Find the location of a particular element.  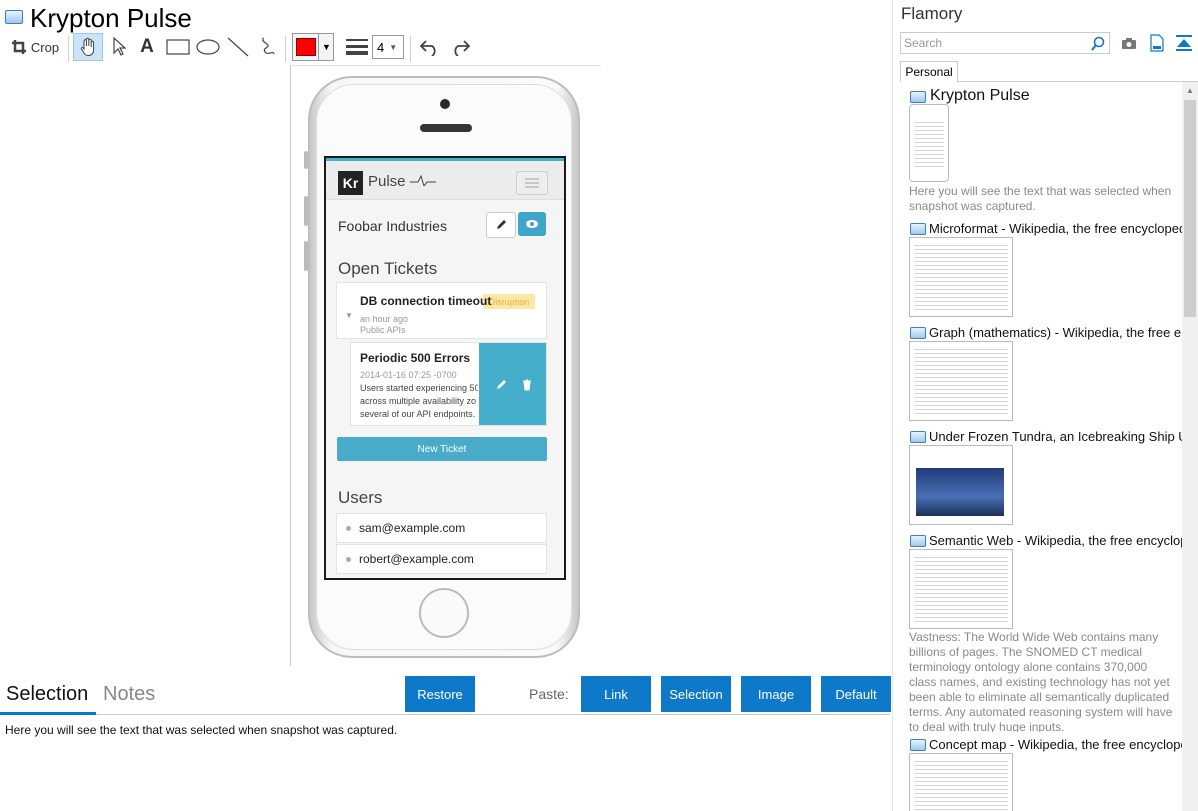

ellipse-icon is located at coordinates (208, 47).